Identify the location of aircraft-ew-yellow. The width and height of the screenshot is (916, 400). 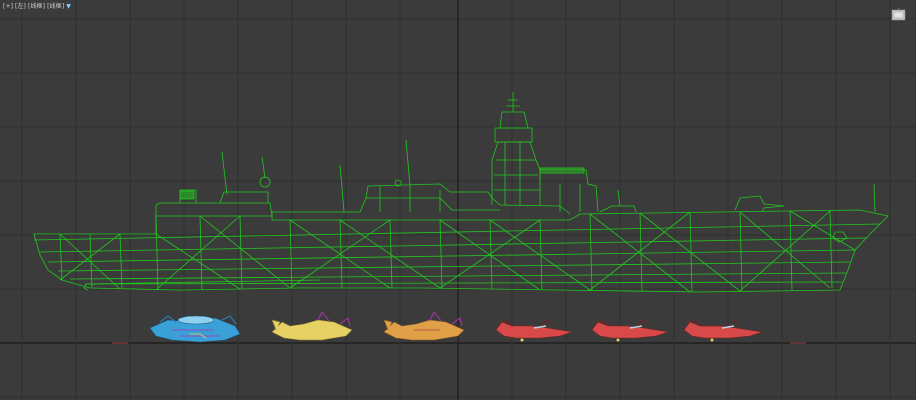
(312, 326).